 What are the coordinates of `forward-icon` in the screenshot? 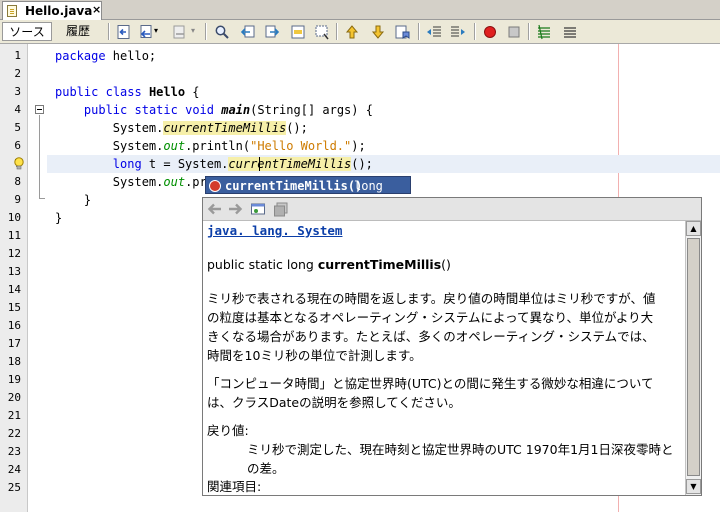 It's located at (180, 32).